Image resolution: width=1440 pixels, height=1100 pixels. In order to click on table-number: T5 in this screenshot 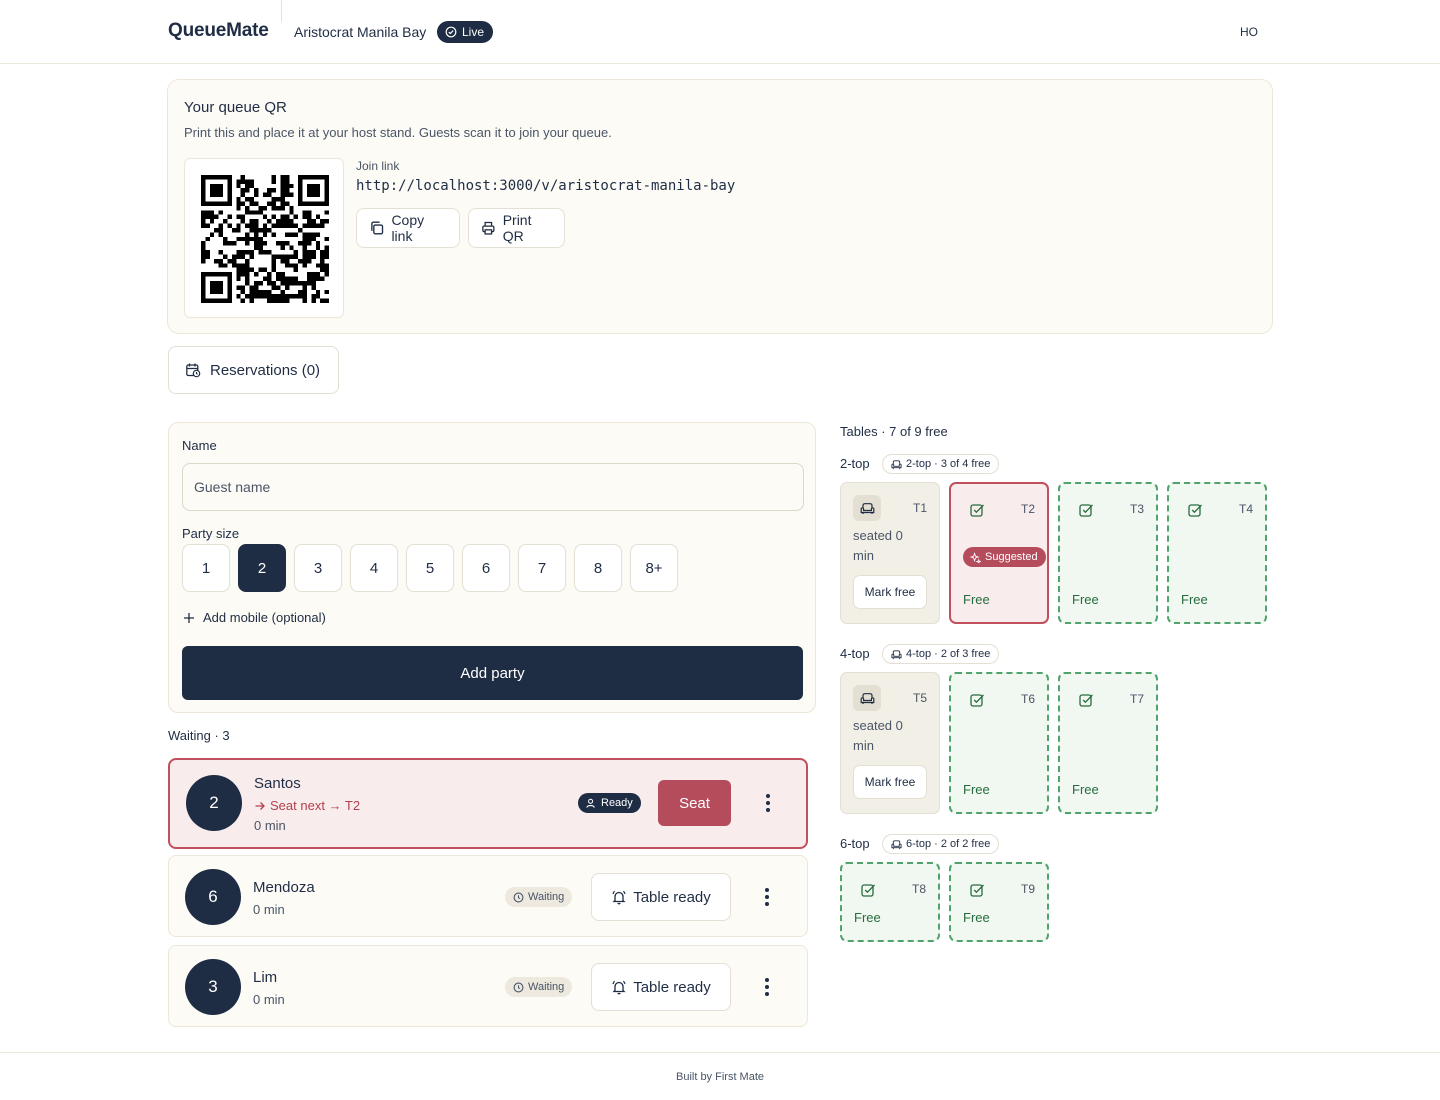, I will do `click(919, 698)`.